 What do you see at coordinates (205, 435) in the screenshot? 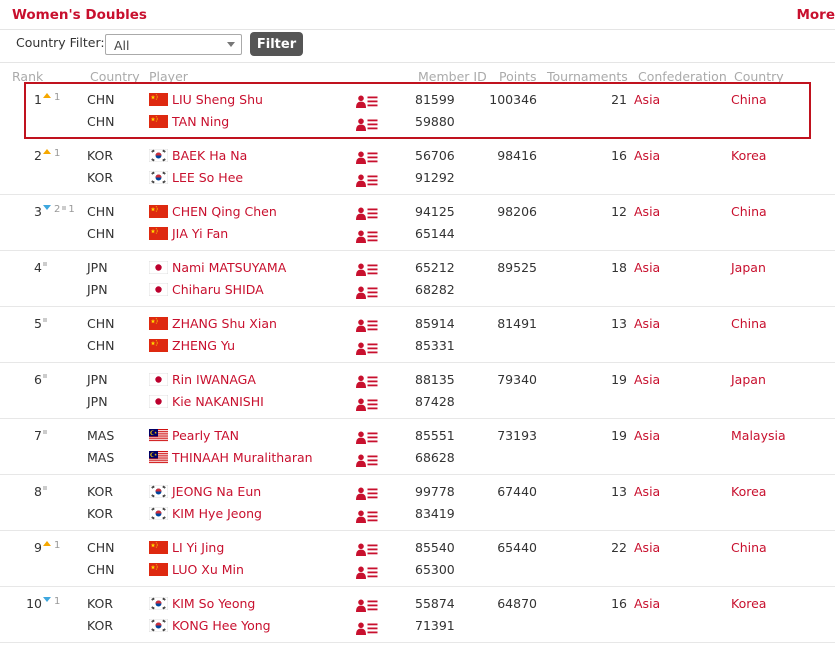
I see `player-name-link: Pearly TAN` at bounding box center [205, 435].